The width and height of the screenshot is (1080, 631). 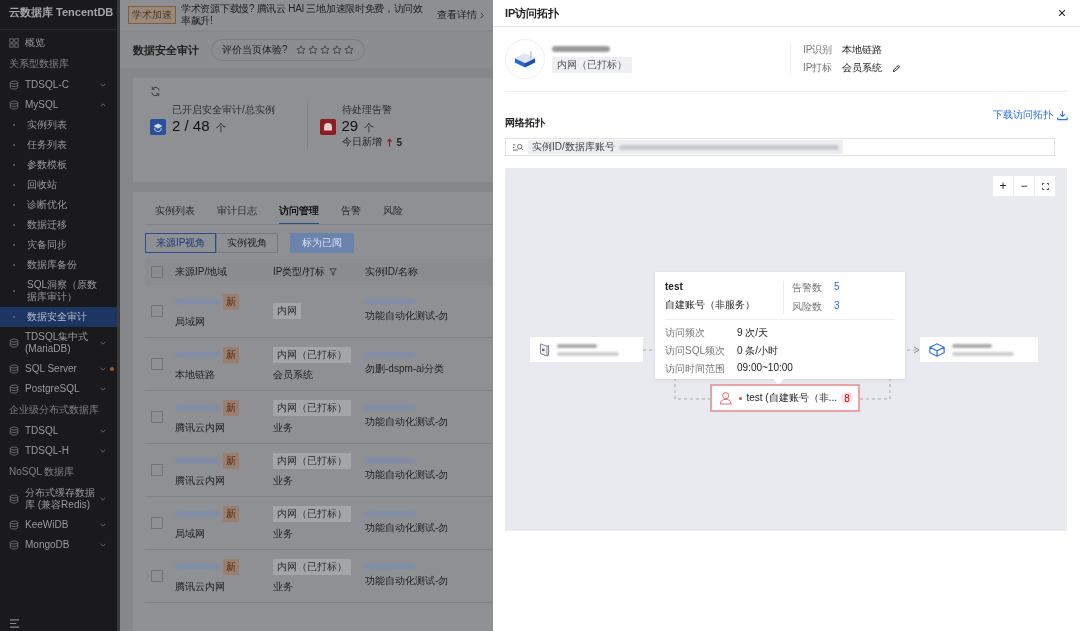 I want to click on sidebar-group: TDSQL-C, so click(x=58, y=85).